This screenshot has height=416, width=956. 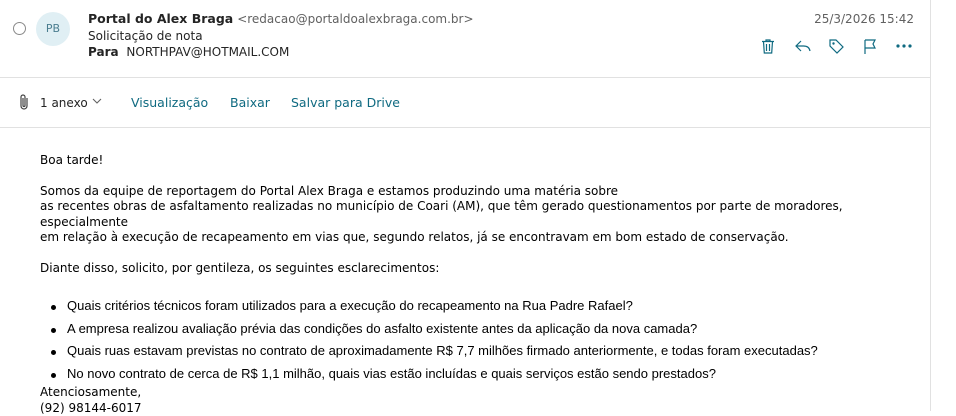 What do you see at coordinates (145, 36) in the screenshot?
I see `subject: Solicitação de nota` at bounding box center [145, 36].